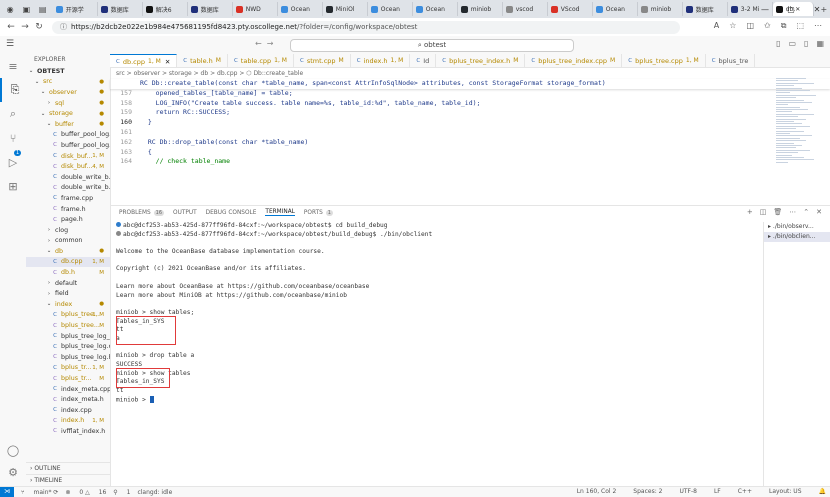 The width and height of the screenshot is (830, 497). What do you see at coordinates (39, 27) in the screenshot?
I see `reload-icon: ↻` at bounding box center [39, 27].